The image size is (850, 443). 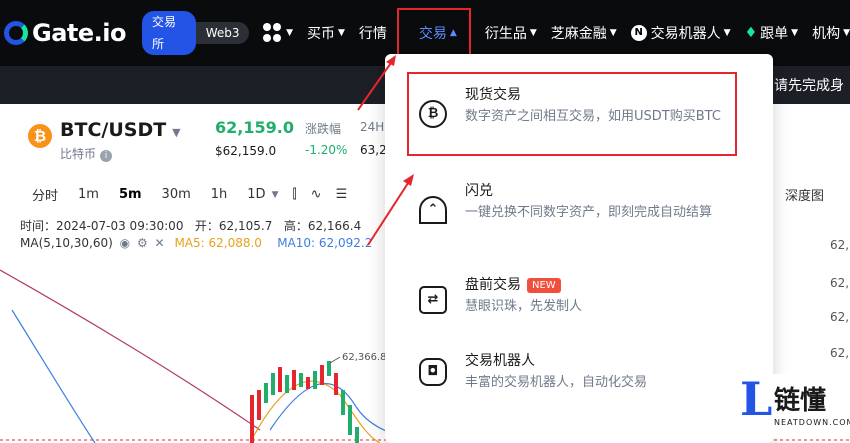 I want to click on watermark-letter: L, so click(x=756, y=399).